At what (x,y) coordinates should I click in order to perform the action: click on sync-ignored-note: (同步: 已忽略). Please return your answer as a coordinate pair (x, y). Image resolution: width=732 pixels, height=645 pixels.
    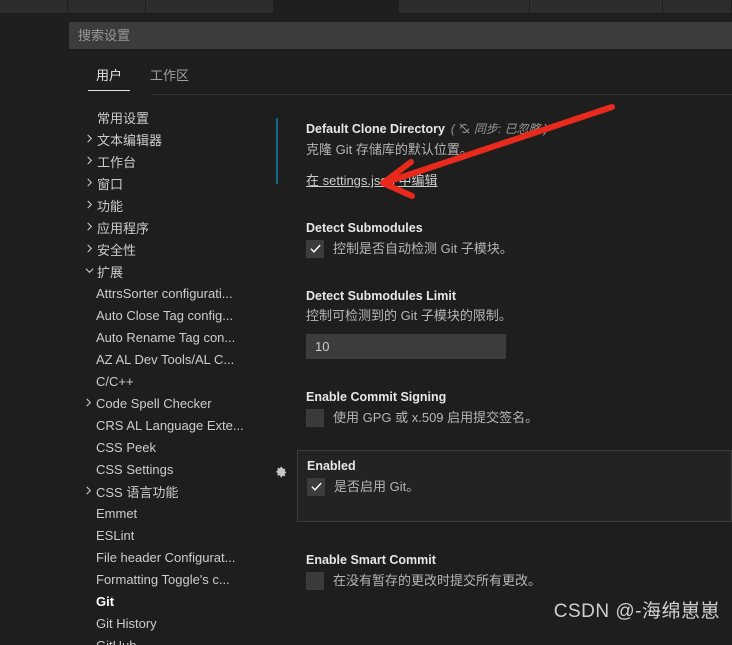
    Looking at the image, I should click on (499, 129).